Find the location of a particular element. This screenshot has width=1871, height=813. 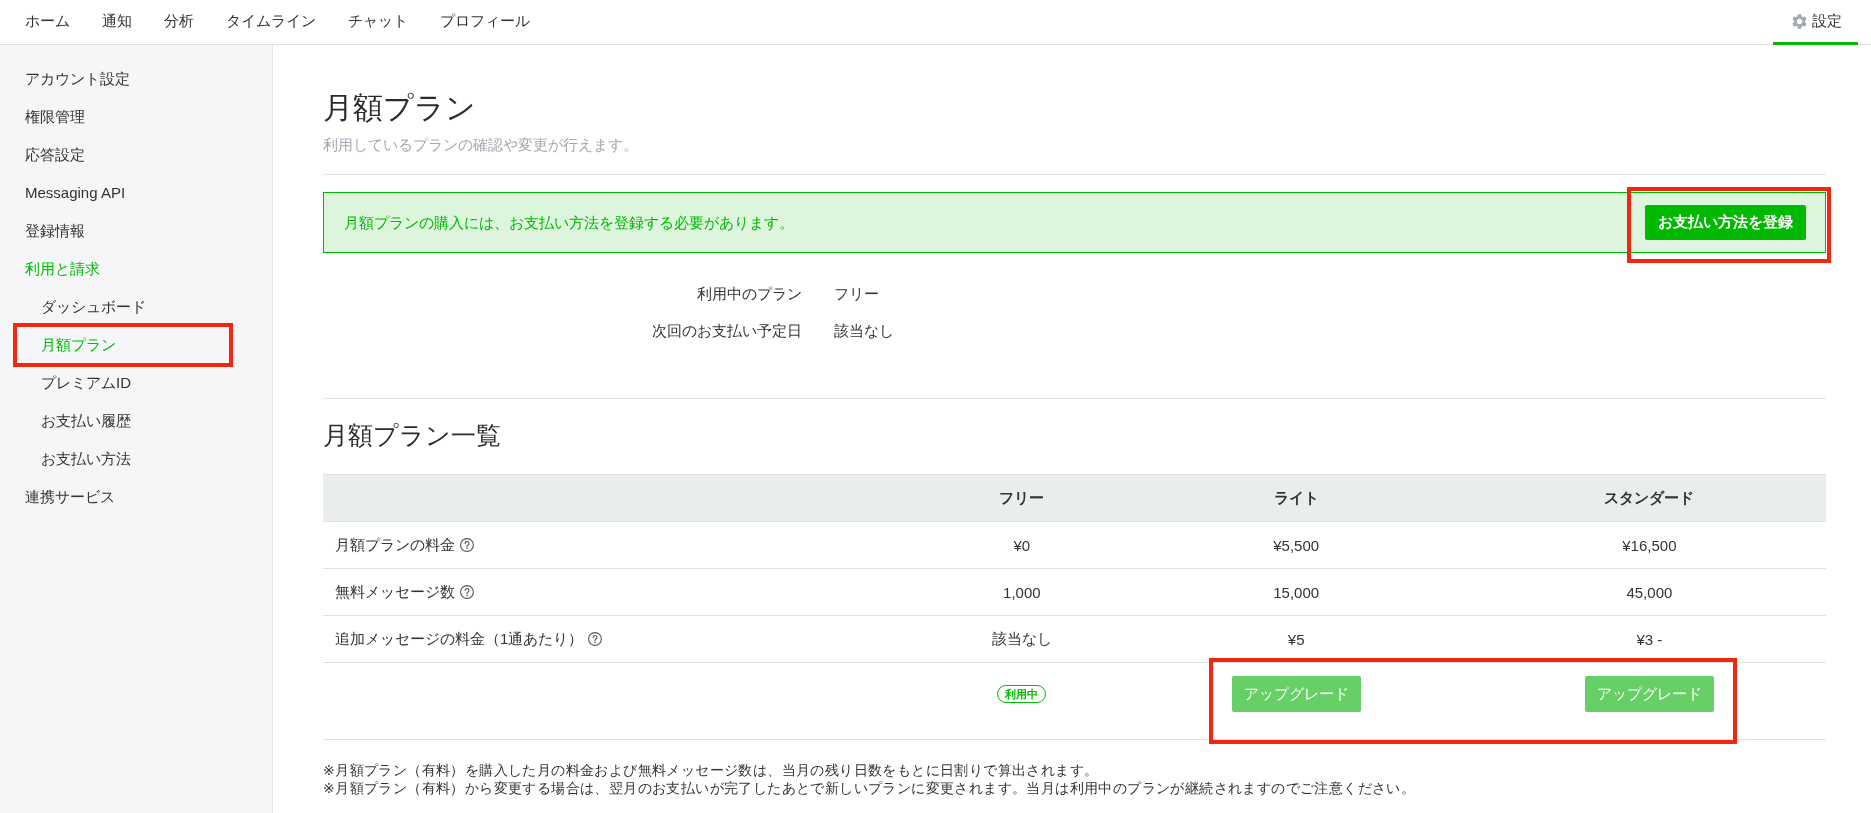

row-label: 月額プランの料金 is located at coordinates (395, 544).